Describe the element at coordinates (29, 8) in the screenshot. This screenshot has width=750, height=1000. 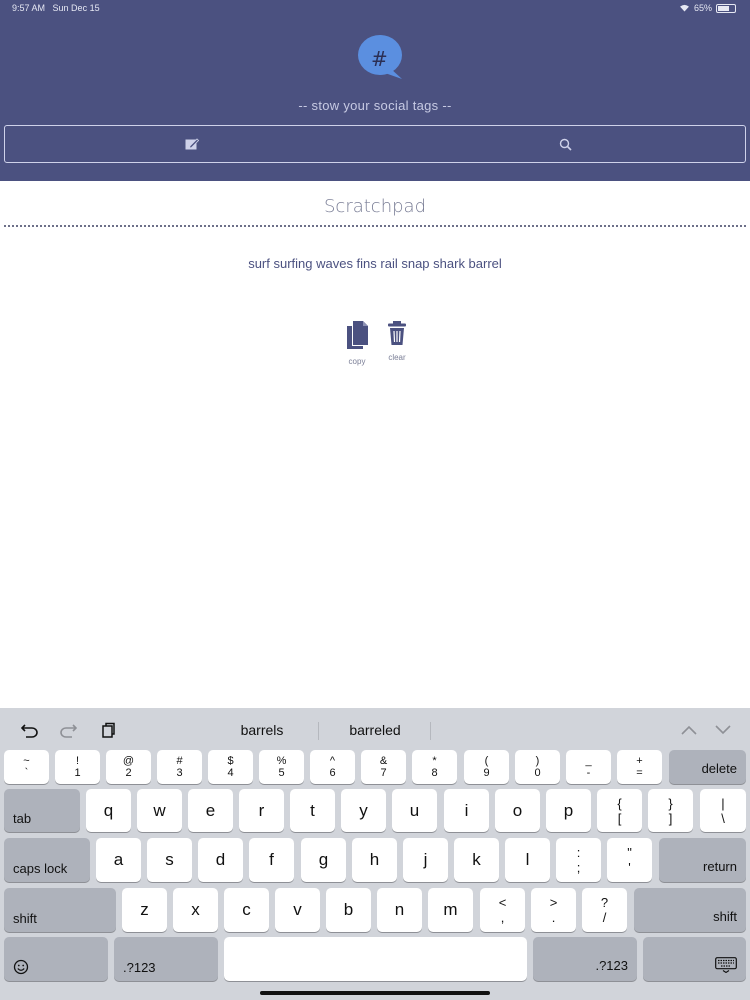
I see `status-time: 9:57 AM` at that location.